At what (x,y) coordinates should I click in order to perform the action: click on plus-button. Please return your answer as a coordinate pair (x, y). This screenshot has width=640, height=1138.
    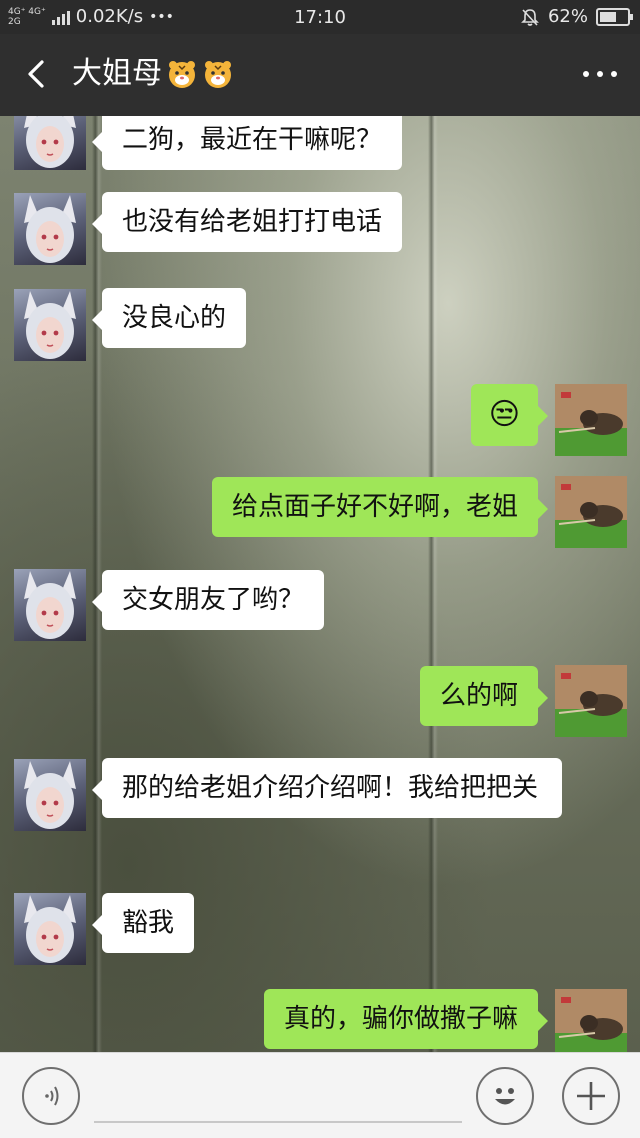
    Looking at the image, I should click on (591, 1096).